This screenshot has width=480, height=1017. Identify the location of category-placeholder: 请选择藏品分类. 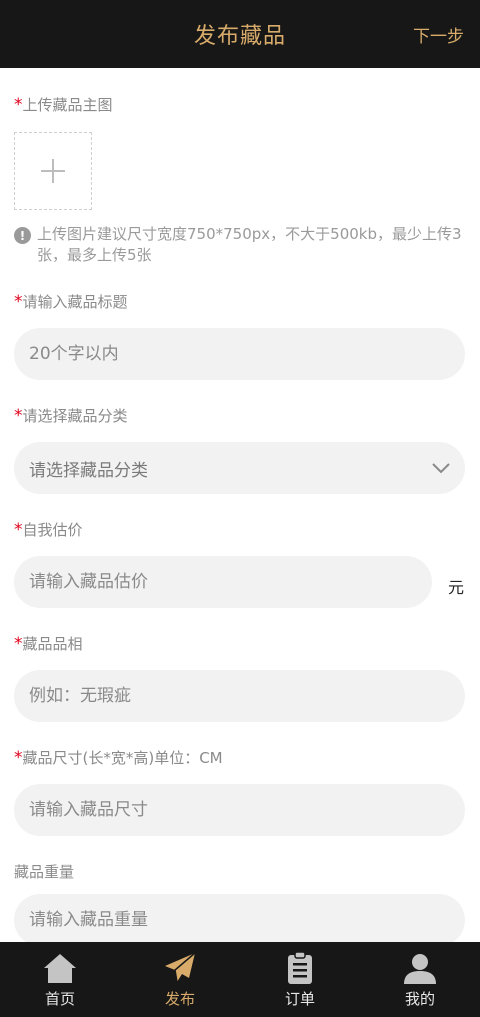
(88, 470).